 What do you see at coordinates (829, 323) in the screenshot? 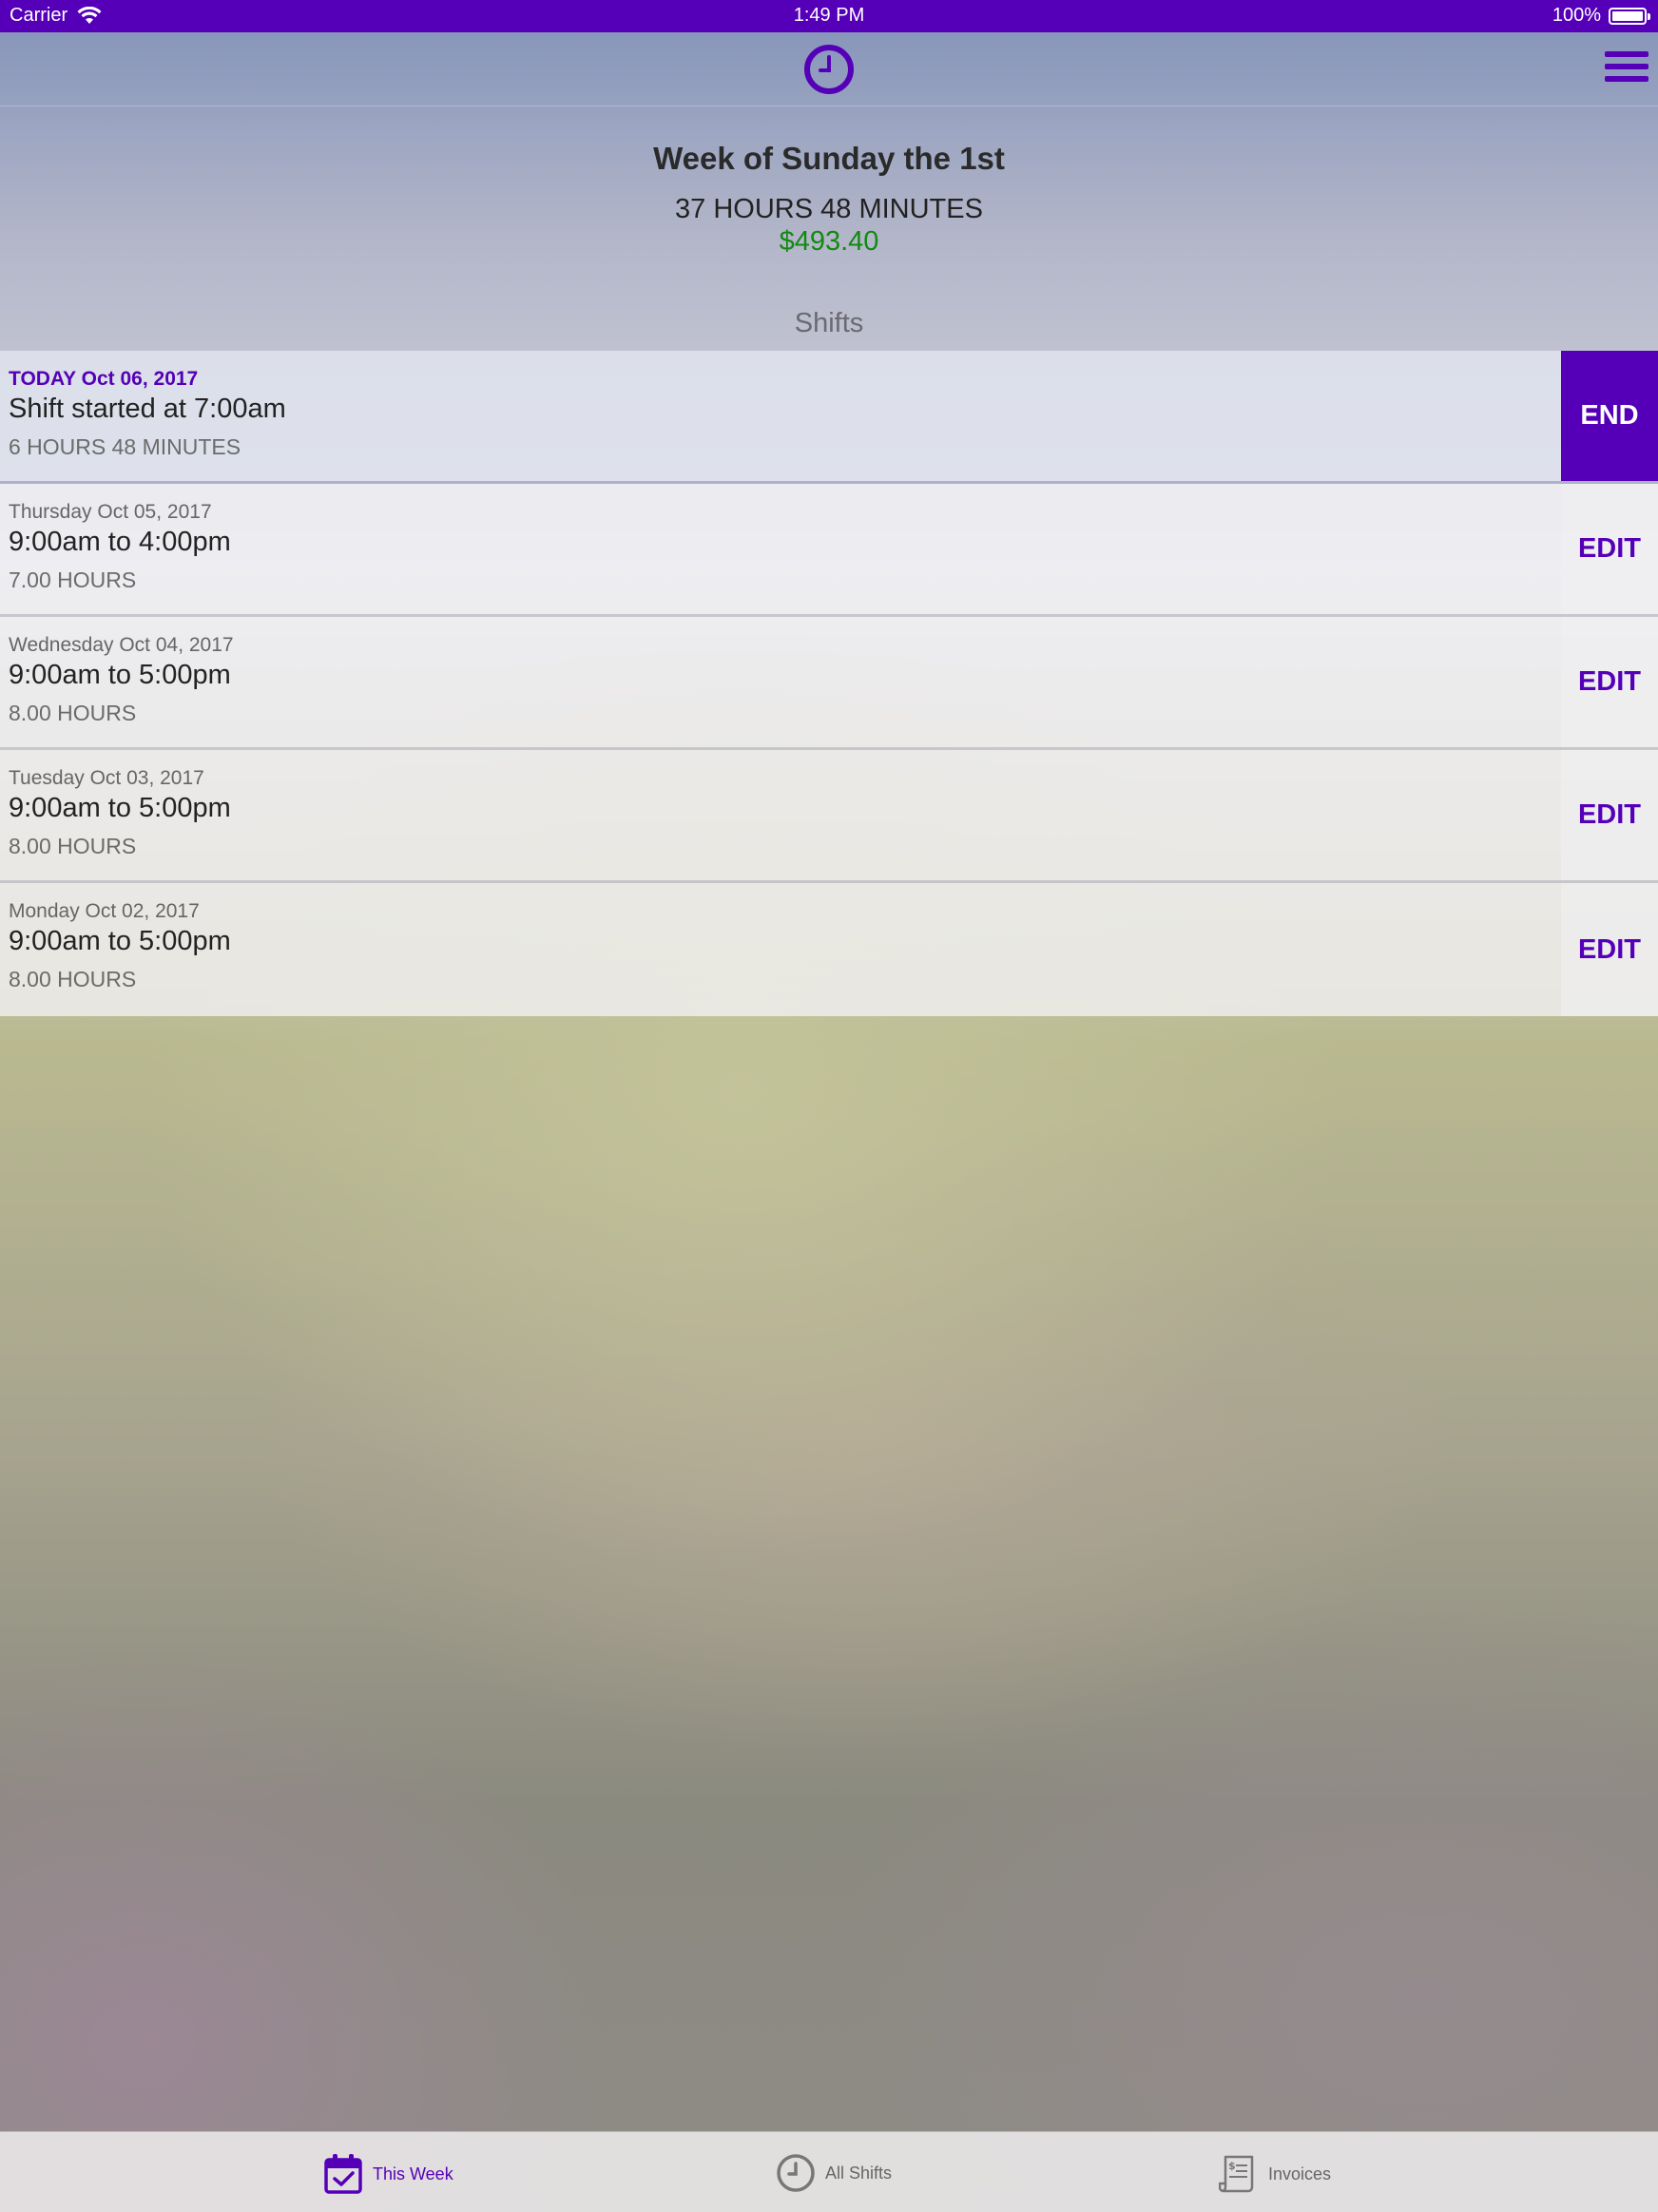
I see `shifts-section-header: Shifts` at bounding box center [829, 323].